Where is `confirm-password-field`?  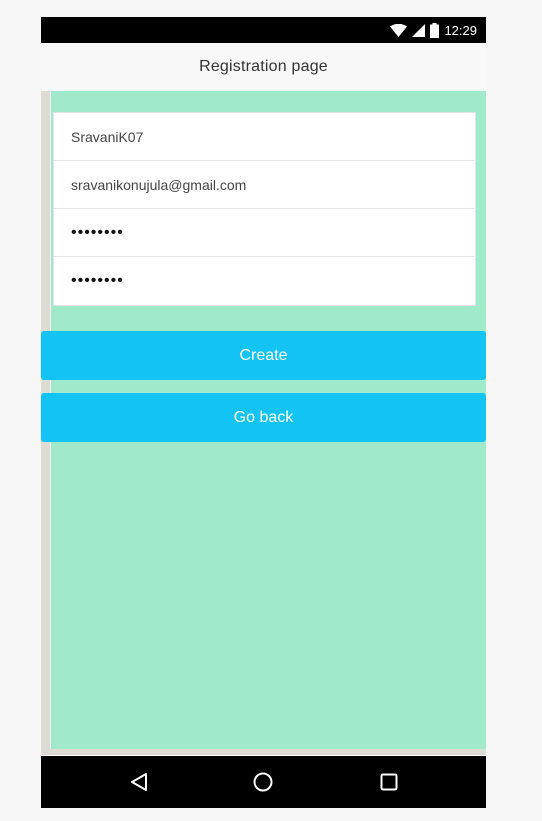
confirm-password-field is located at coordinates (261, 281).